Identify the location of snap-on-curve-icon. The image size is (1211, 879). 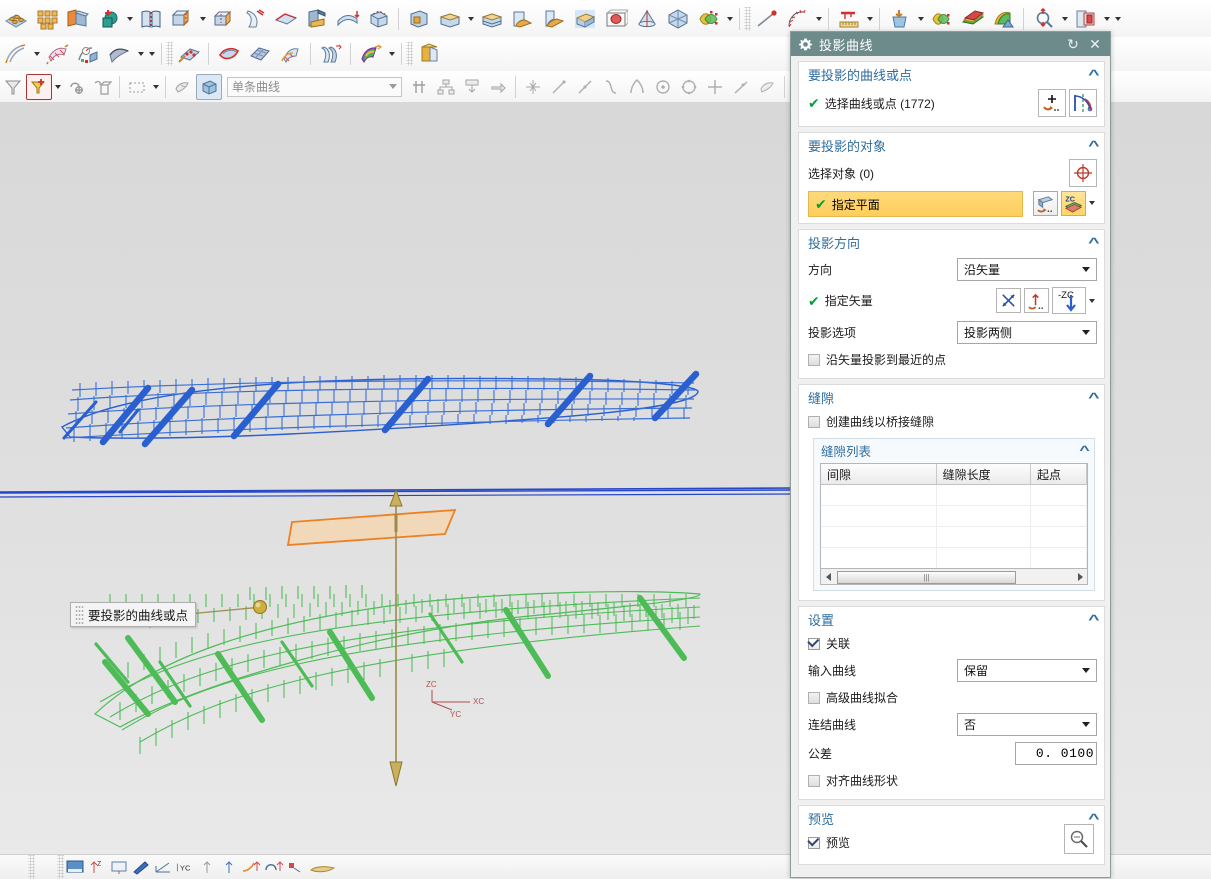
(715, 87).